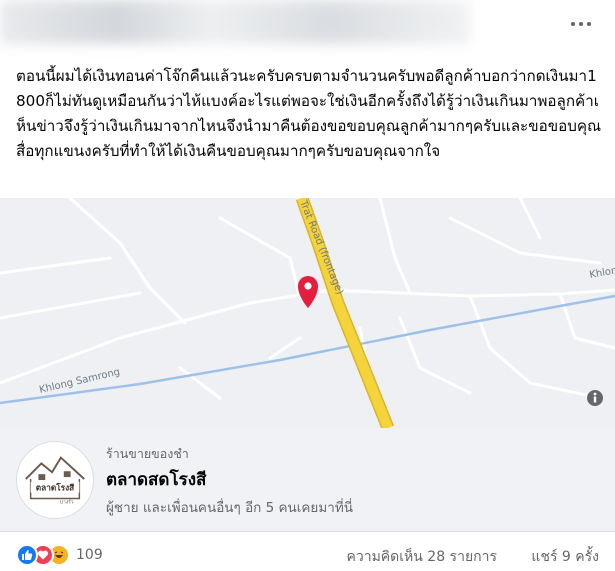 This screenshot has height=571, width=615. What do you see at coordinates (595, 398) in the screenshot?
I see `map-info-icon` at bounding box center [595, 398].